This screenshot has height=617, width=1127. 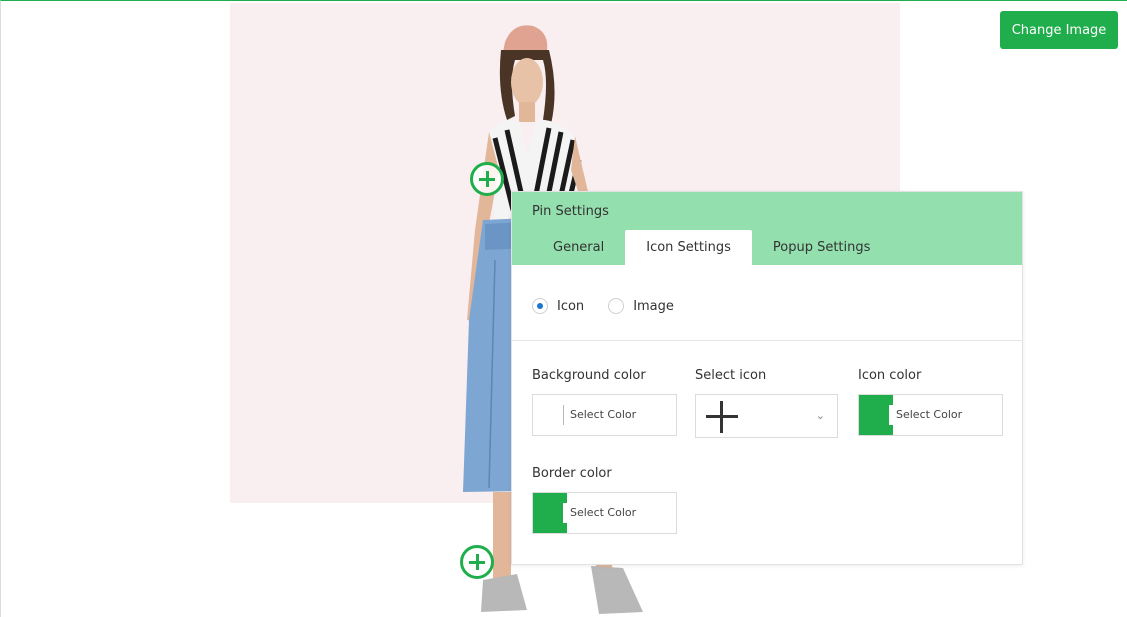 I want to click on change-image-button: Change Image, so click(x=1059, y=30).